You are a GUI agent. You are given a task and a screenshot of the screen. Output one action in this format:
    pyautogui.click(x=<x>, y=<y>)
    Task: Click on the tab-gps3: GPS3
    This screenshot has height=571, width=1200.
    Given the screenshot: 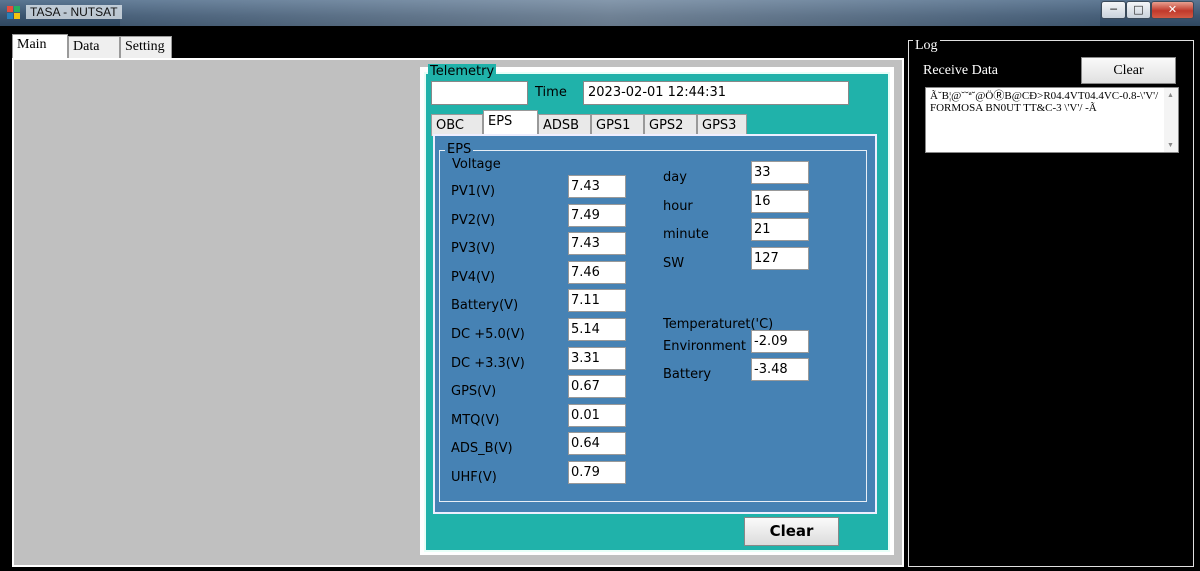 What is the action you would take?
    pyautogui.click(x=722, y=125)
    